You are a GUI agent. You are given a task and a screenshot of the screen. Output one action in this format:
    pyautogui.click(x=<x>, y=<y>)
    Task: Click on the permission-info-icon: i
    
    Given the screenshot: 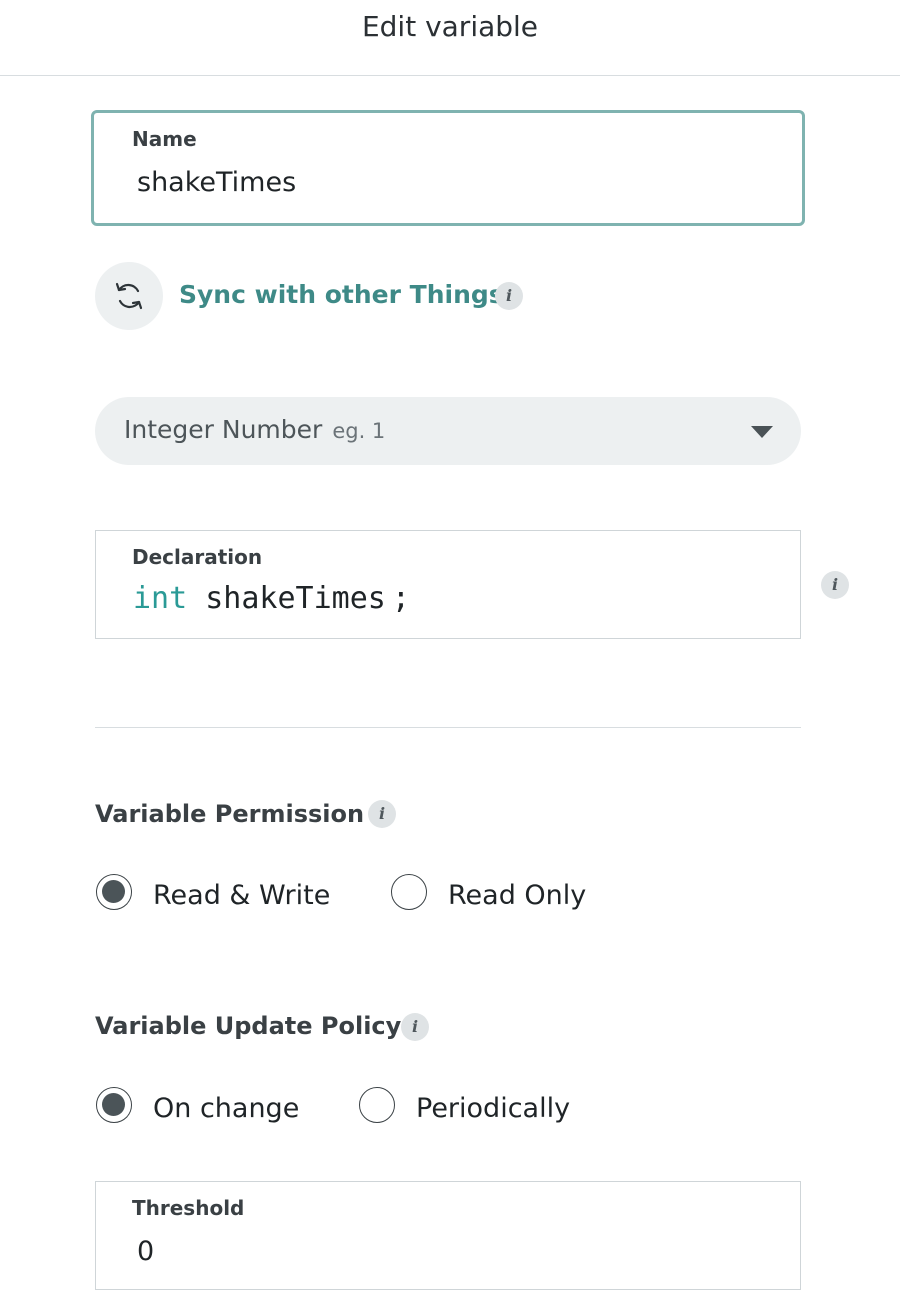 What is the action you would take?
    pyautogui.click(x=382, y=814)
    